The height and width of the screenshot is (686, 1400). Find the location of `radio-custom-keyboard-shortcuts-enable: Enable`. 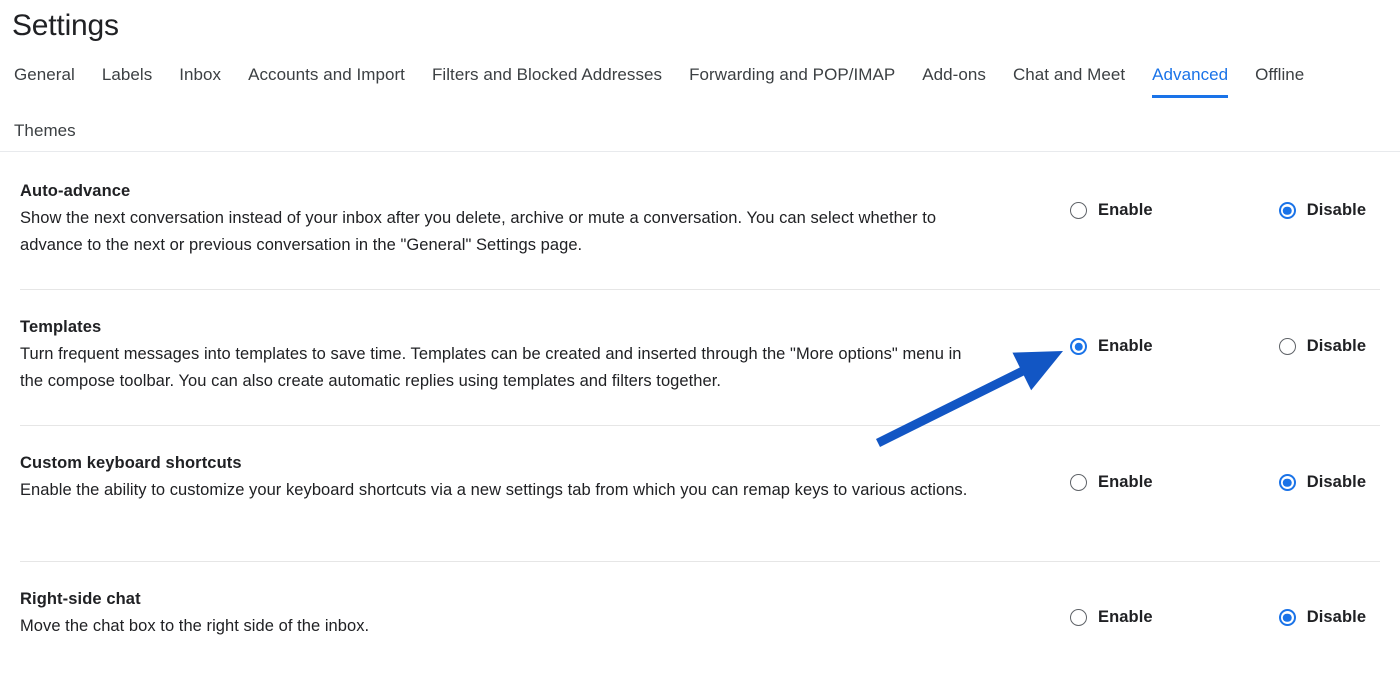

radio-custom-keyboard-shortcuts-enable: Enable is located at coordinates (1111, 482).